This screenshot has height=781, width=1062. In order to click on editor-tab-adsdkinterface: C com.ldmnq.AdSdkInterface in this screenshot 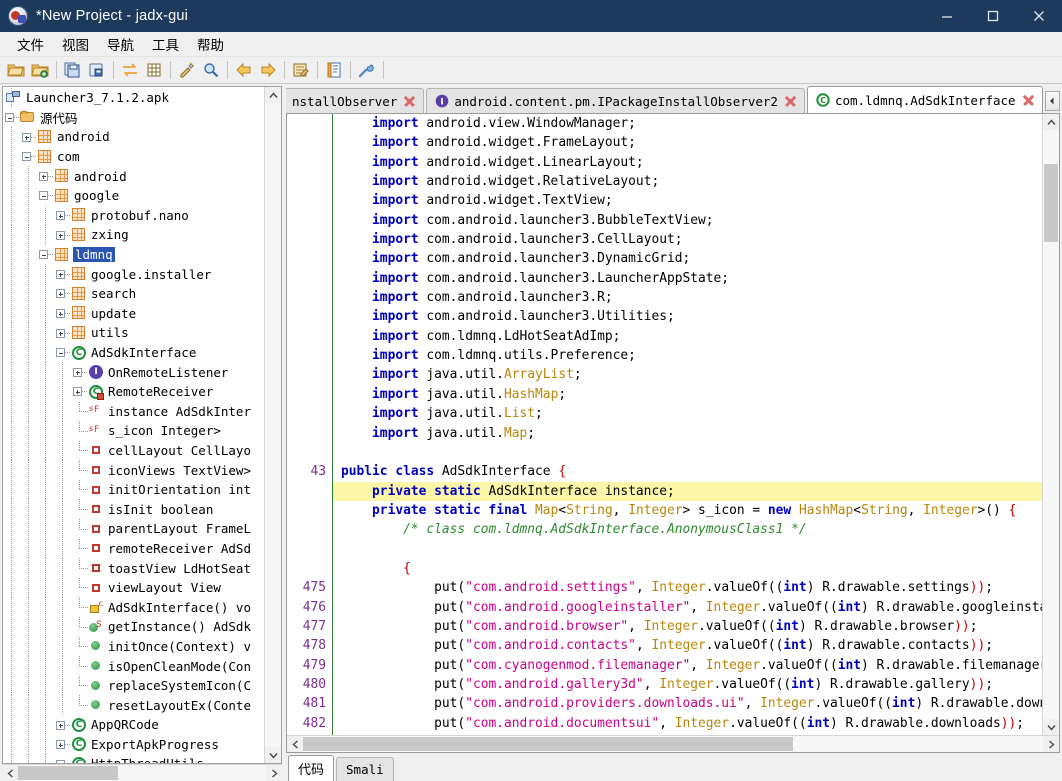, I will do `click(924, 99)`.